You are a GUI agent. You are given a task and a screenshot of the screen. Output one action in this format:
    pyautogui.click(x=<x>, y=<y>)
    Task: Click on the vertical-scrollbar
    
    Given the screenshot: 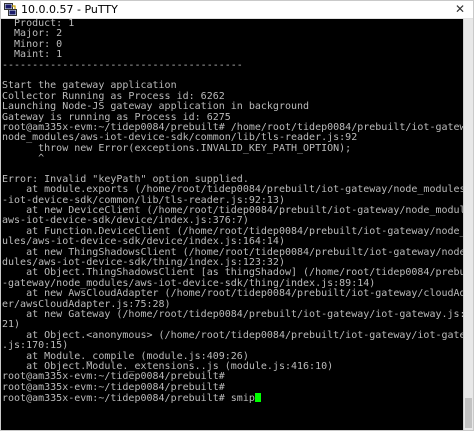 What is the action you would take?
    pyautogui.click(x=468, y=224)
    